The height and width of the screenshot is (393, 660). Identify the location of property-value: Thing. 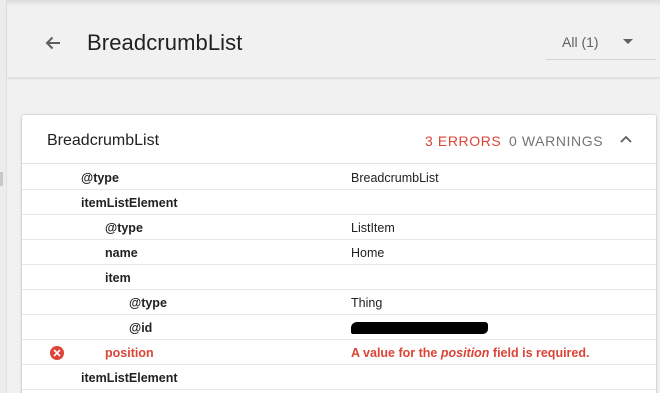
(367, 303).